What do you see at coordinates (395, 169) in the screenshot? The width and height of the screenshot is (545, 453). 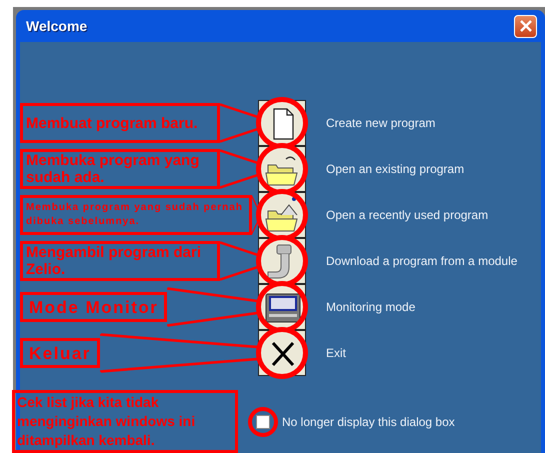 I see `option-label: Open an existing program` at bounding box center [395, 169].